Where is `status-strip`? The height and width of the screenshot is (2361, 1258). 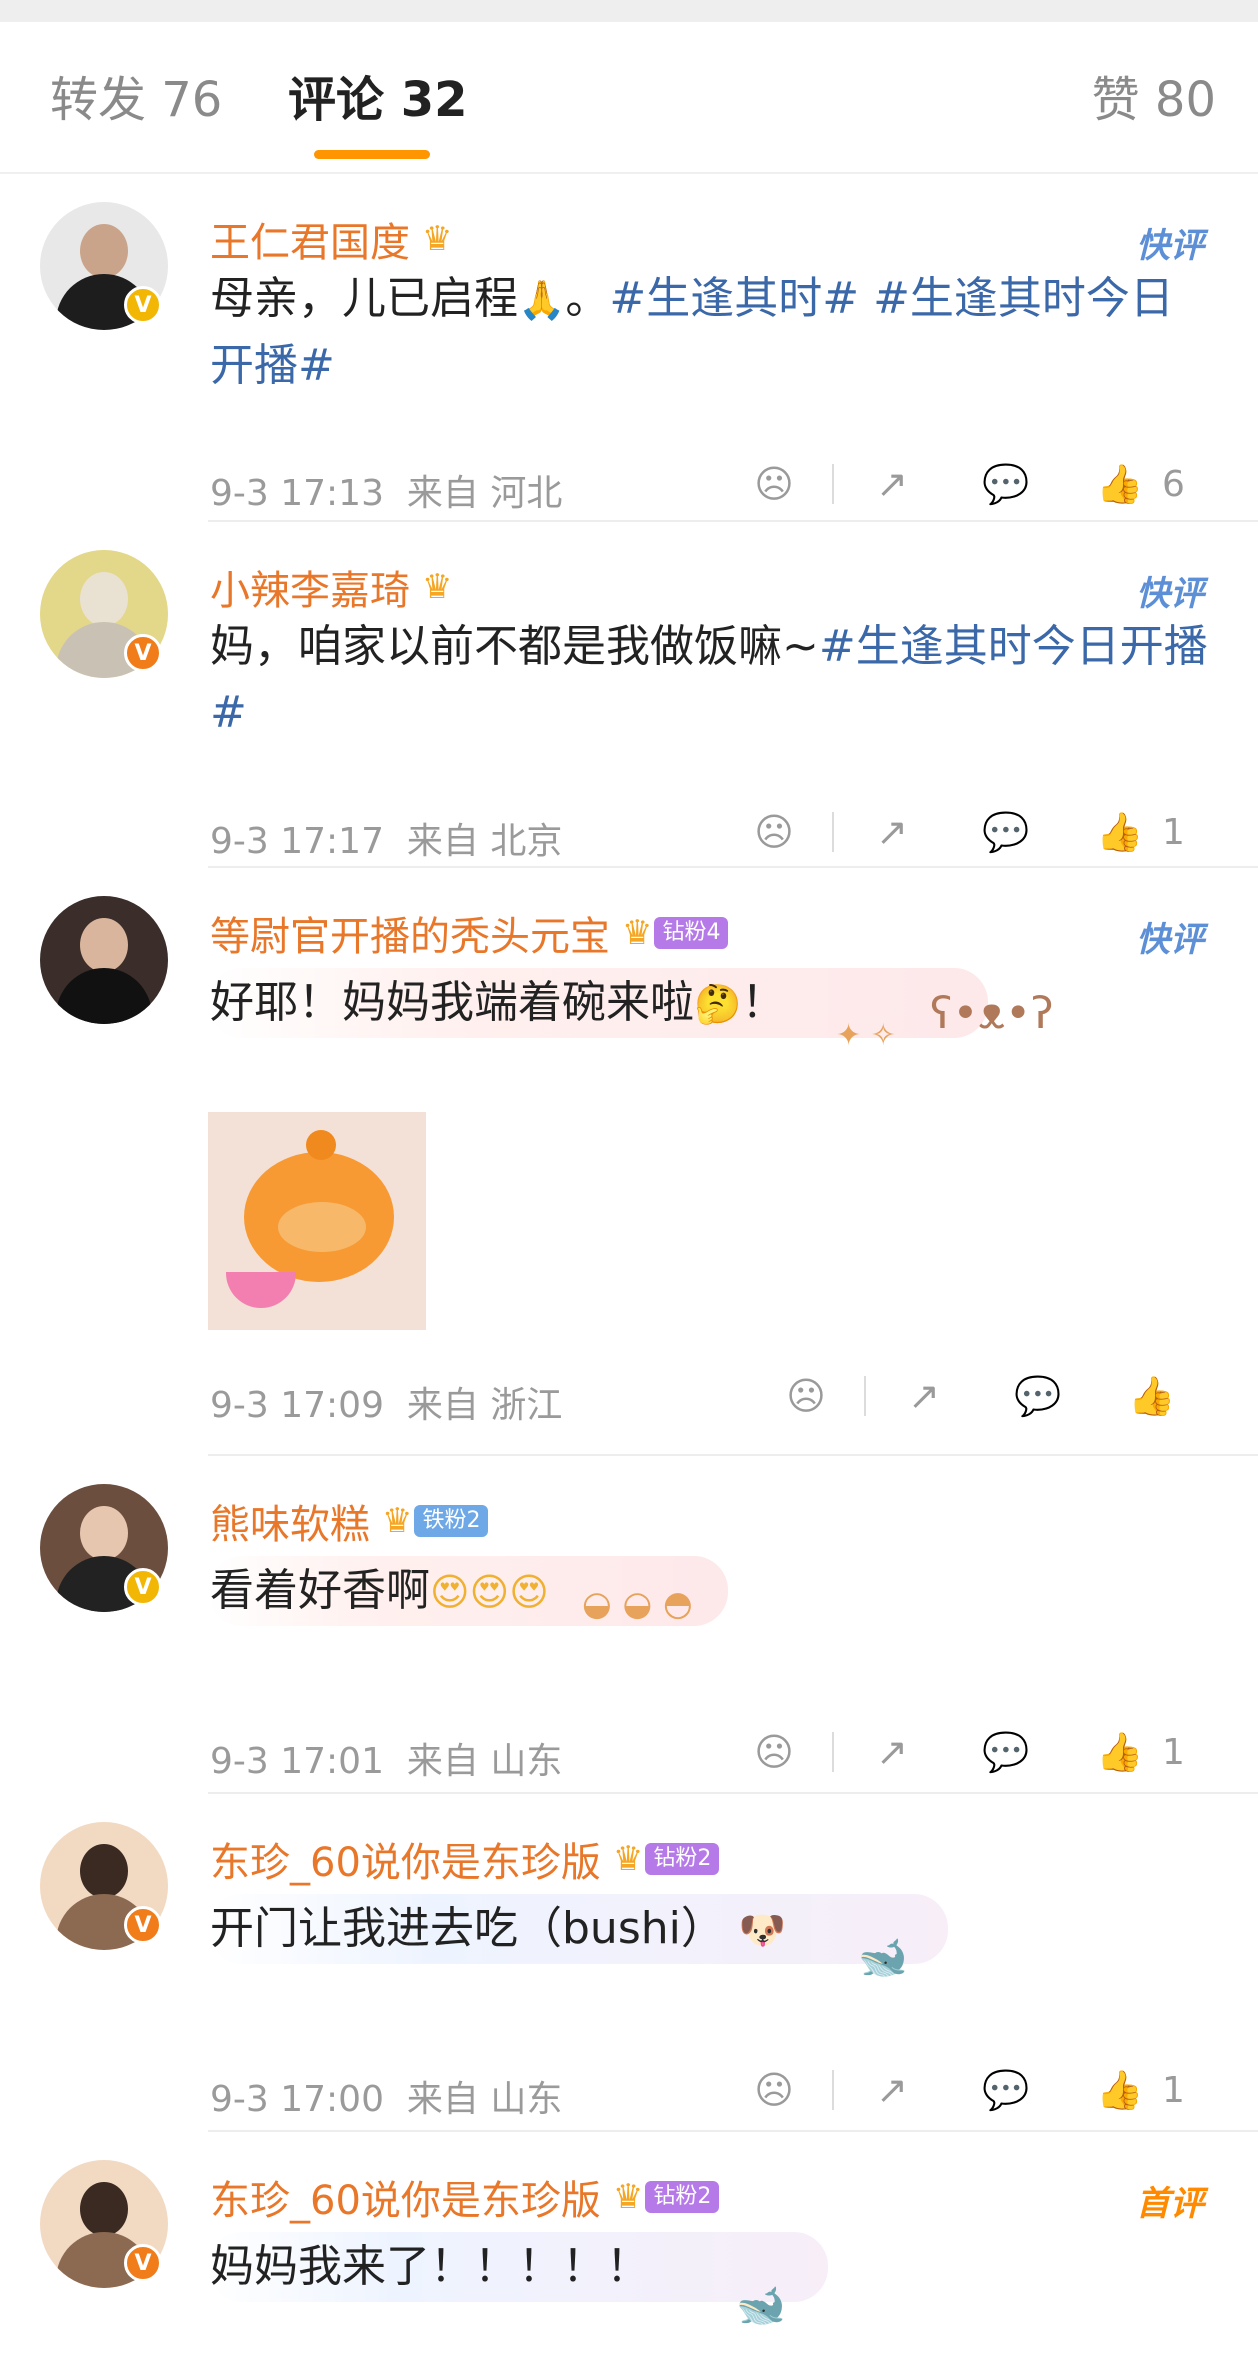 status-strip is located at coordinates (629, 11).